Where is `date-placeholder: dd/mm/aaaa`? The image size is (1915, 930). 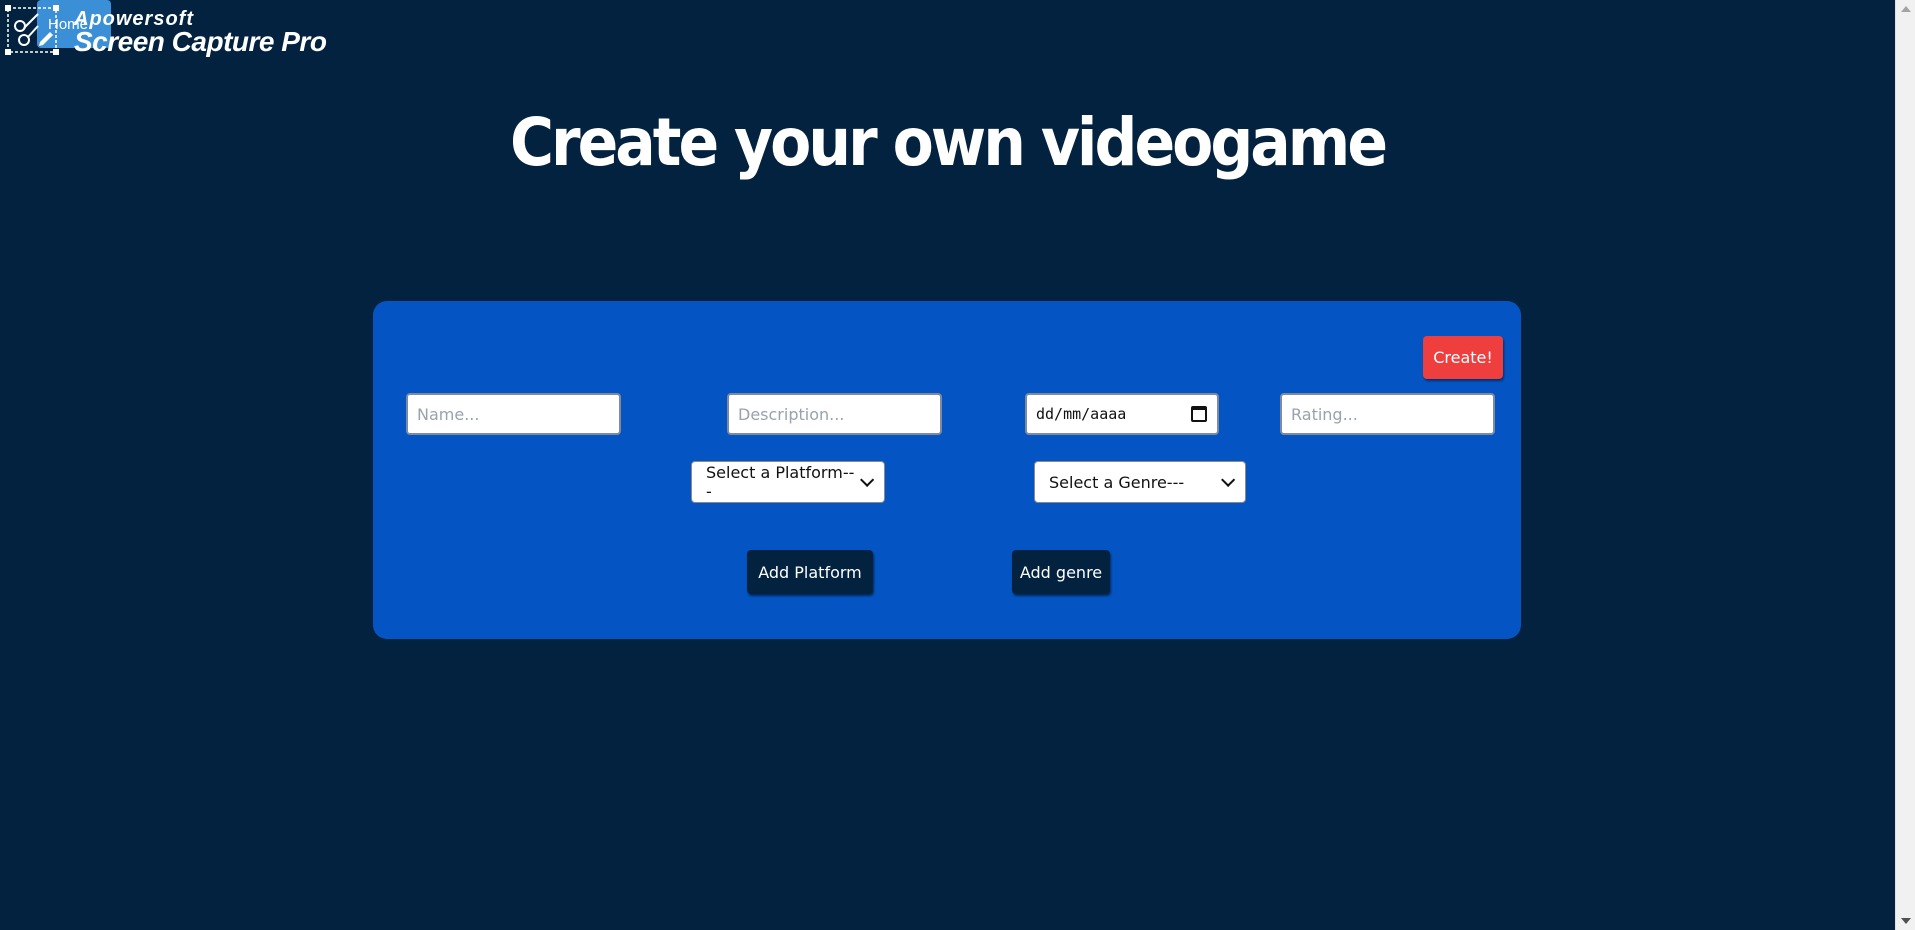 date-placeholder: dd/mm/aaaa is located at coordinates (1081, 414).